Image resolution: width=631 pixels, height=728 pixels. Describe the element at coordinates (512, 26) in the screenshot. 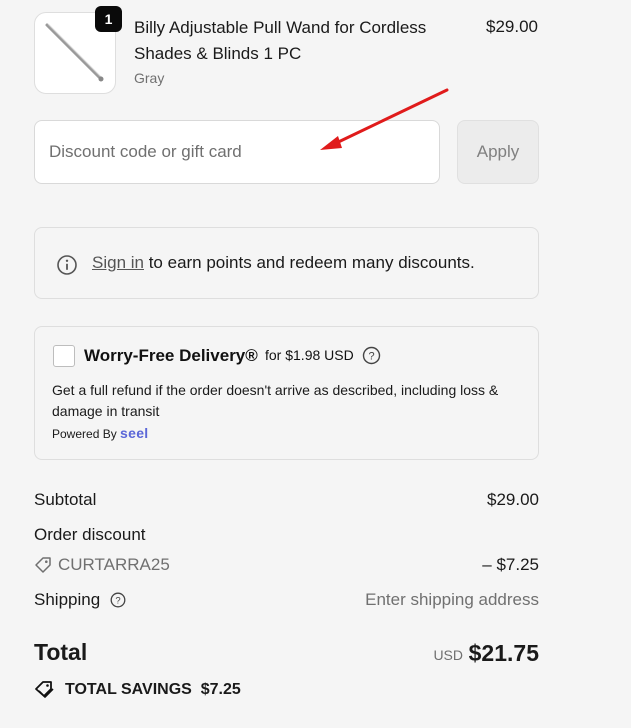

I see `product-price: $29.00` at that location.